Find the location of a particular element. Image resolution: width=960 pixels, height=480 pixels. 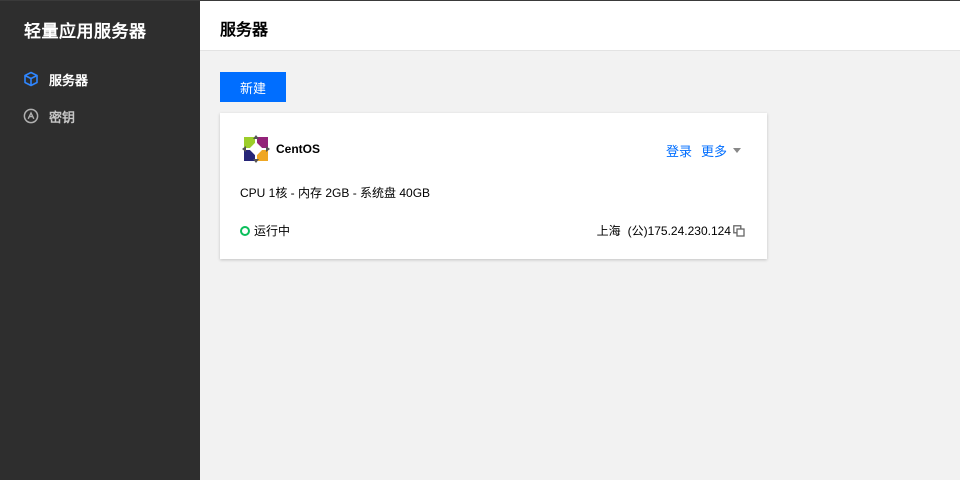

status-dot-icon is located at coordinates (245, 230).